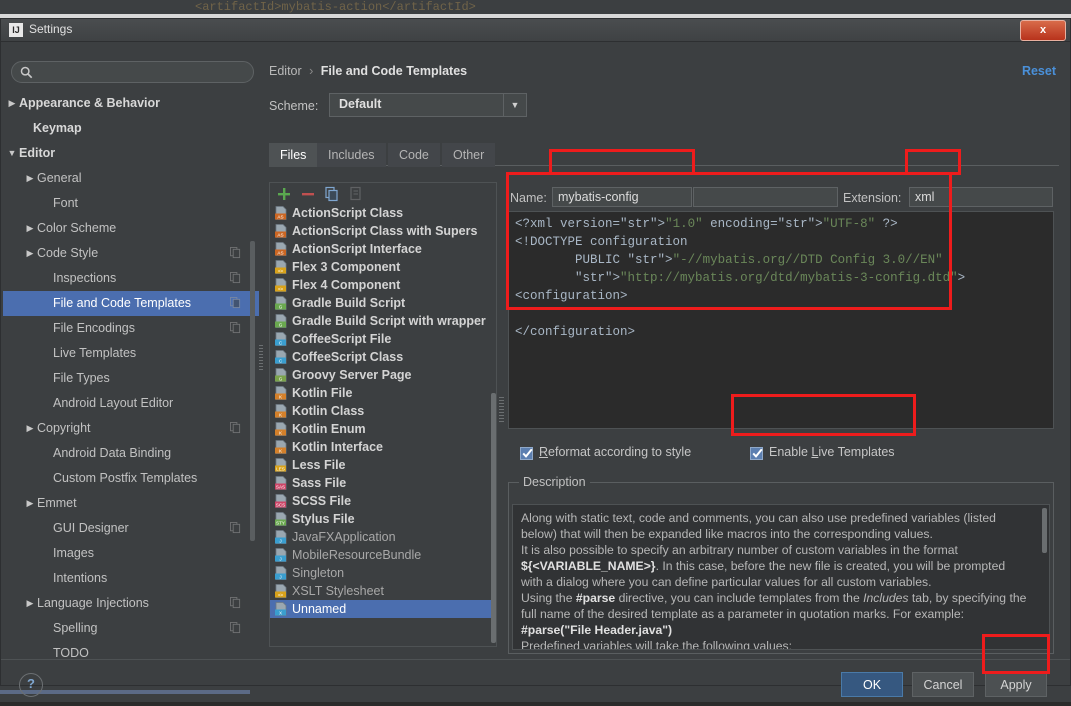 This screenshot has width=1071, height=706. What do you see at coordinates (332, 194) in the screenshot?
I see `copy-icon` at bounding box center [332, 194].